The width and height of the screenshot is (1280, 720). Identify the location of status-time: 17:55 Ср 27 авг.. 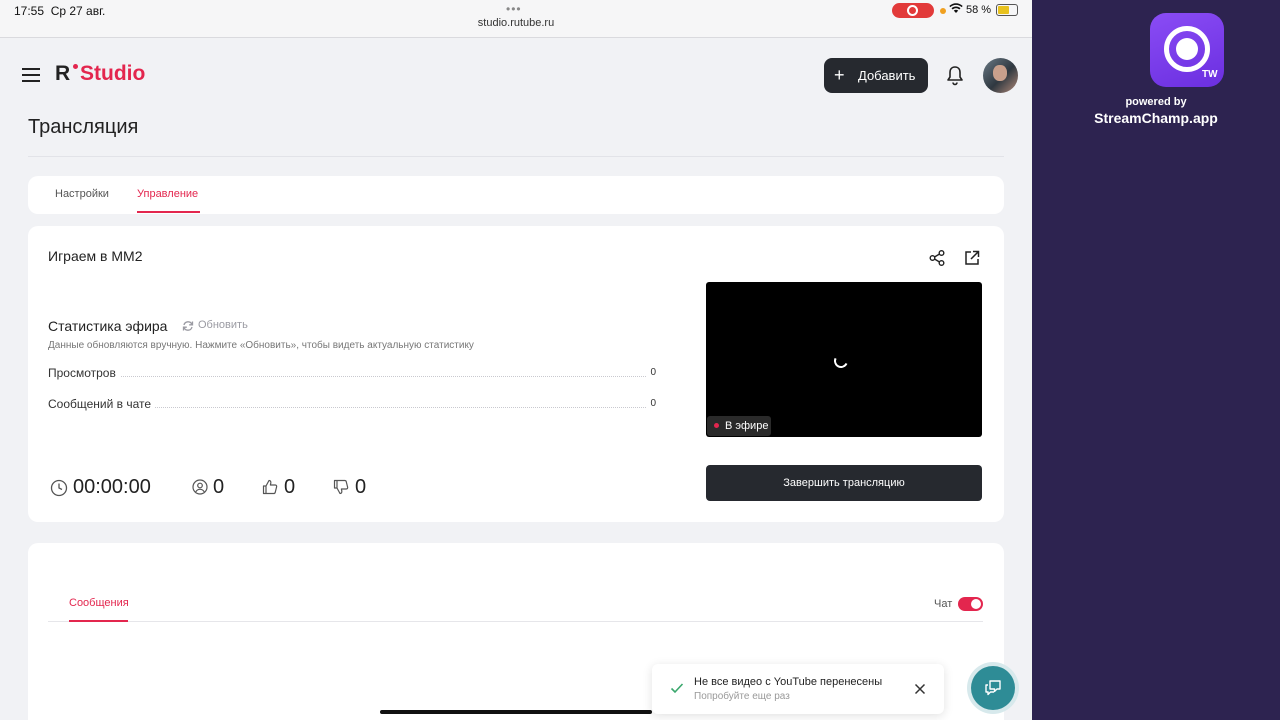
(60, 11).